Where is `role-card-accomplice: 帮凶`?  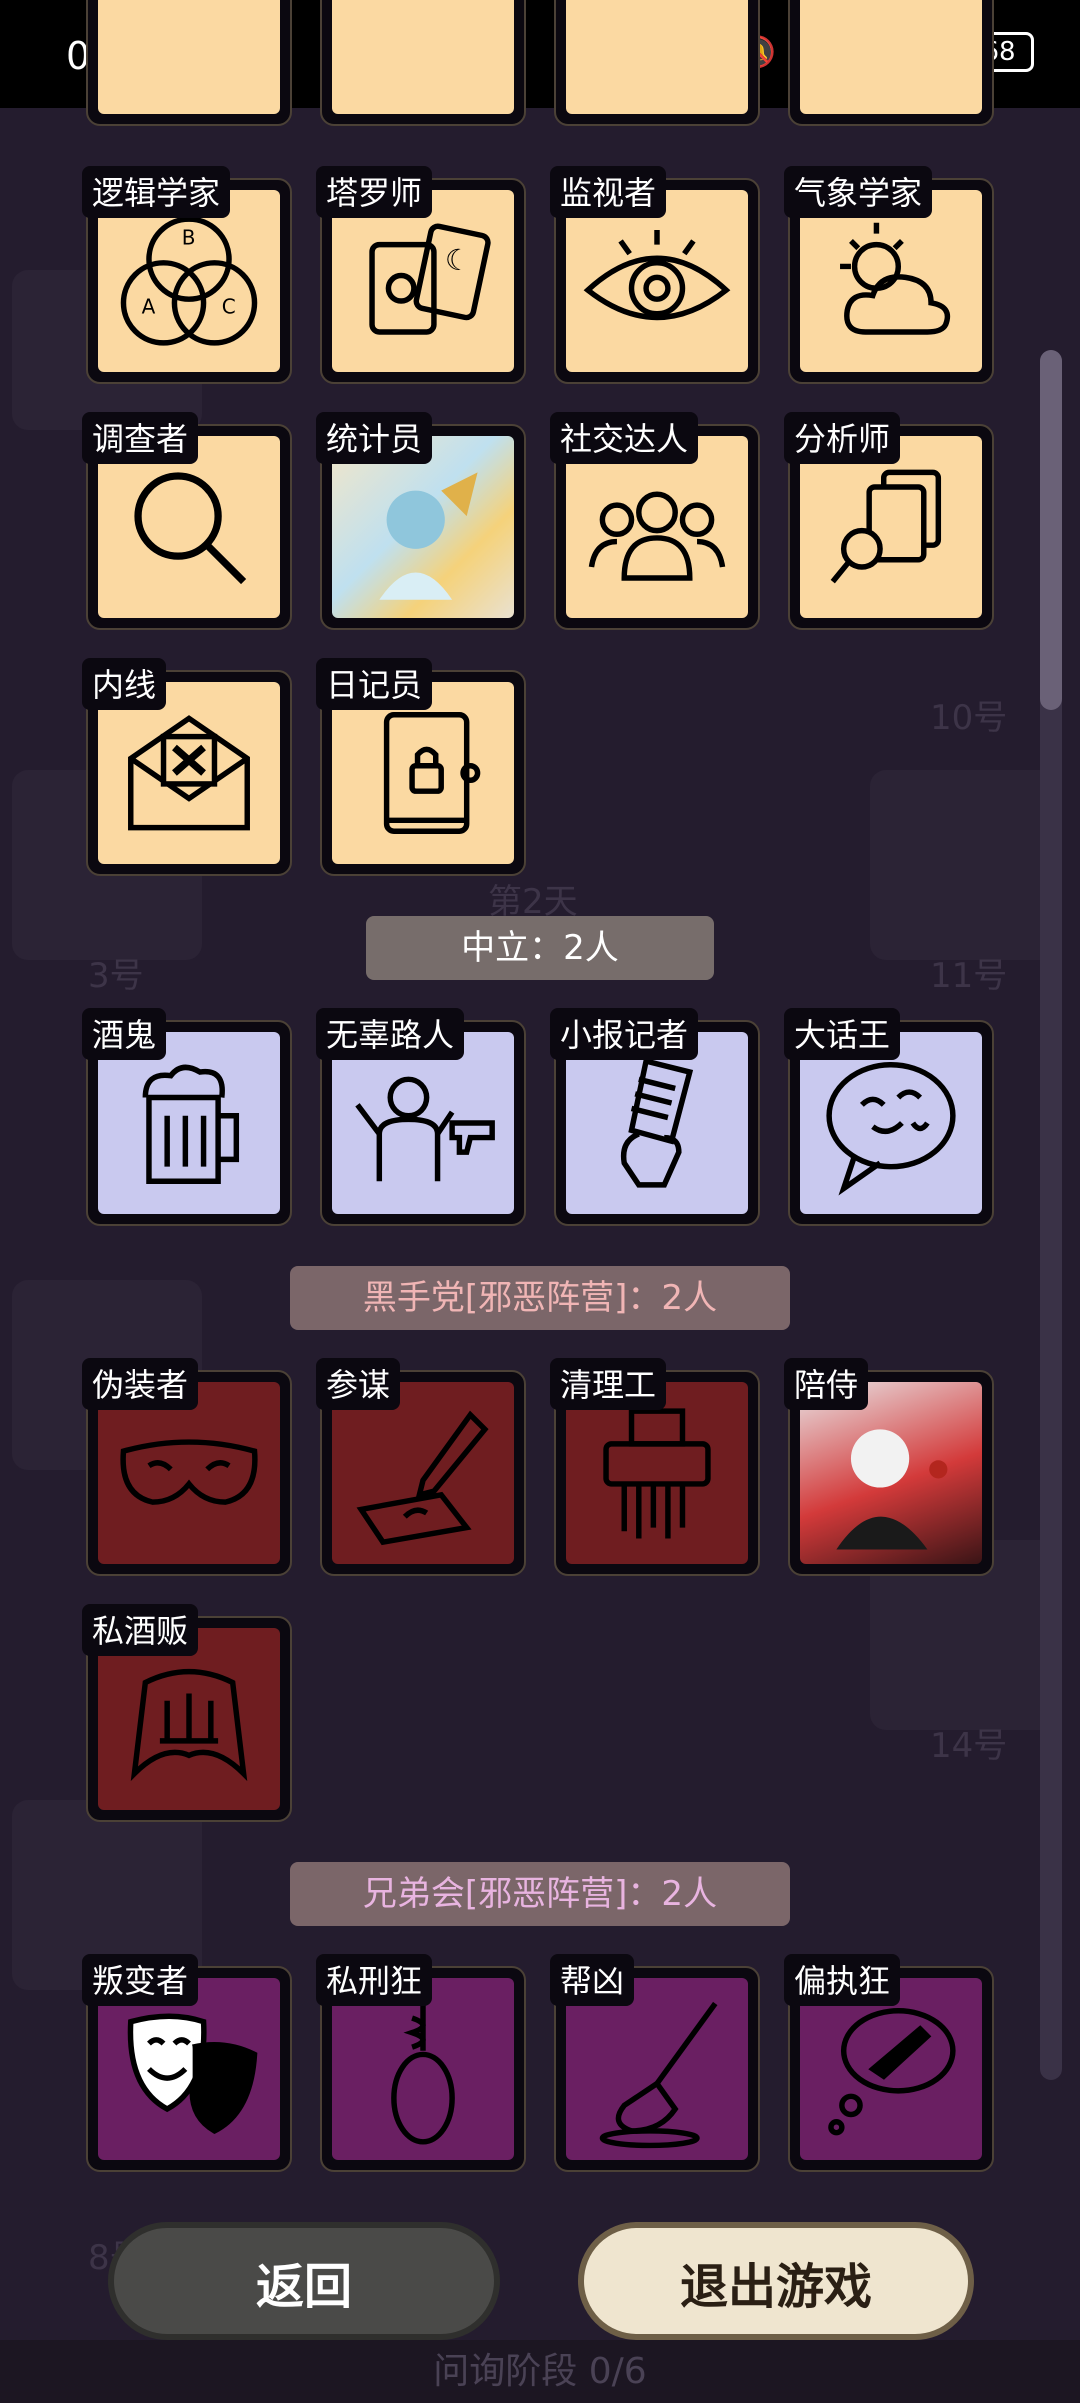
role-card-accomplice: 帮凶 is located at coordinates (655, 2063).